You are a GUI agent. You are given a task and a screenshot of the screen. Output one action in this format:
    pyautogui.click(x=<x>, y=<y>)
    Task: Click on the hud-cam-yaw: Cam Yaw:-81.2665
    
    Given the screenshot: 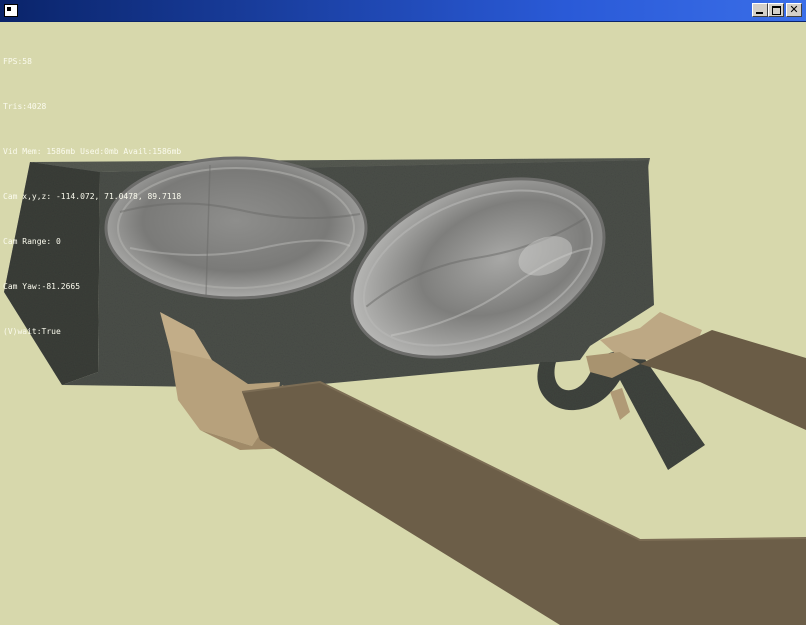 What is the action you would take?
    pyautogui.click(x=42, y=286)
    